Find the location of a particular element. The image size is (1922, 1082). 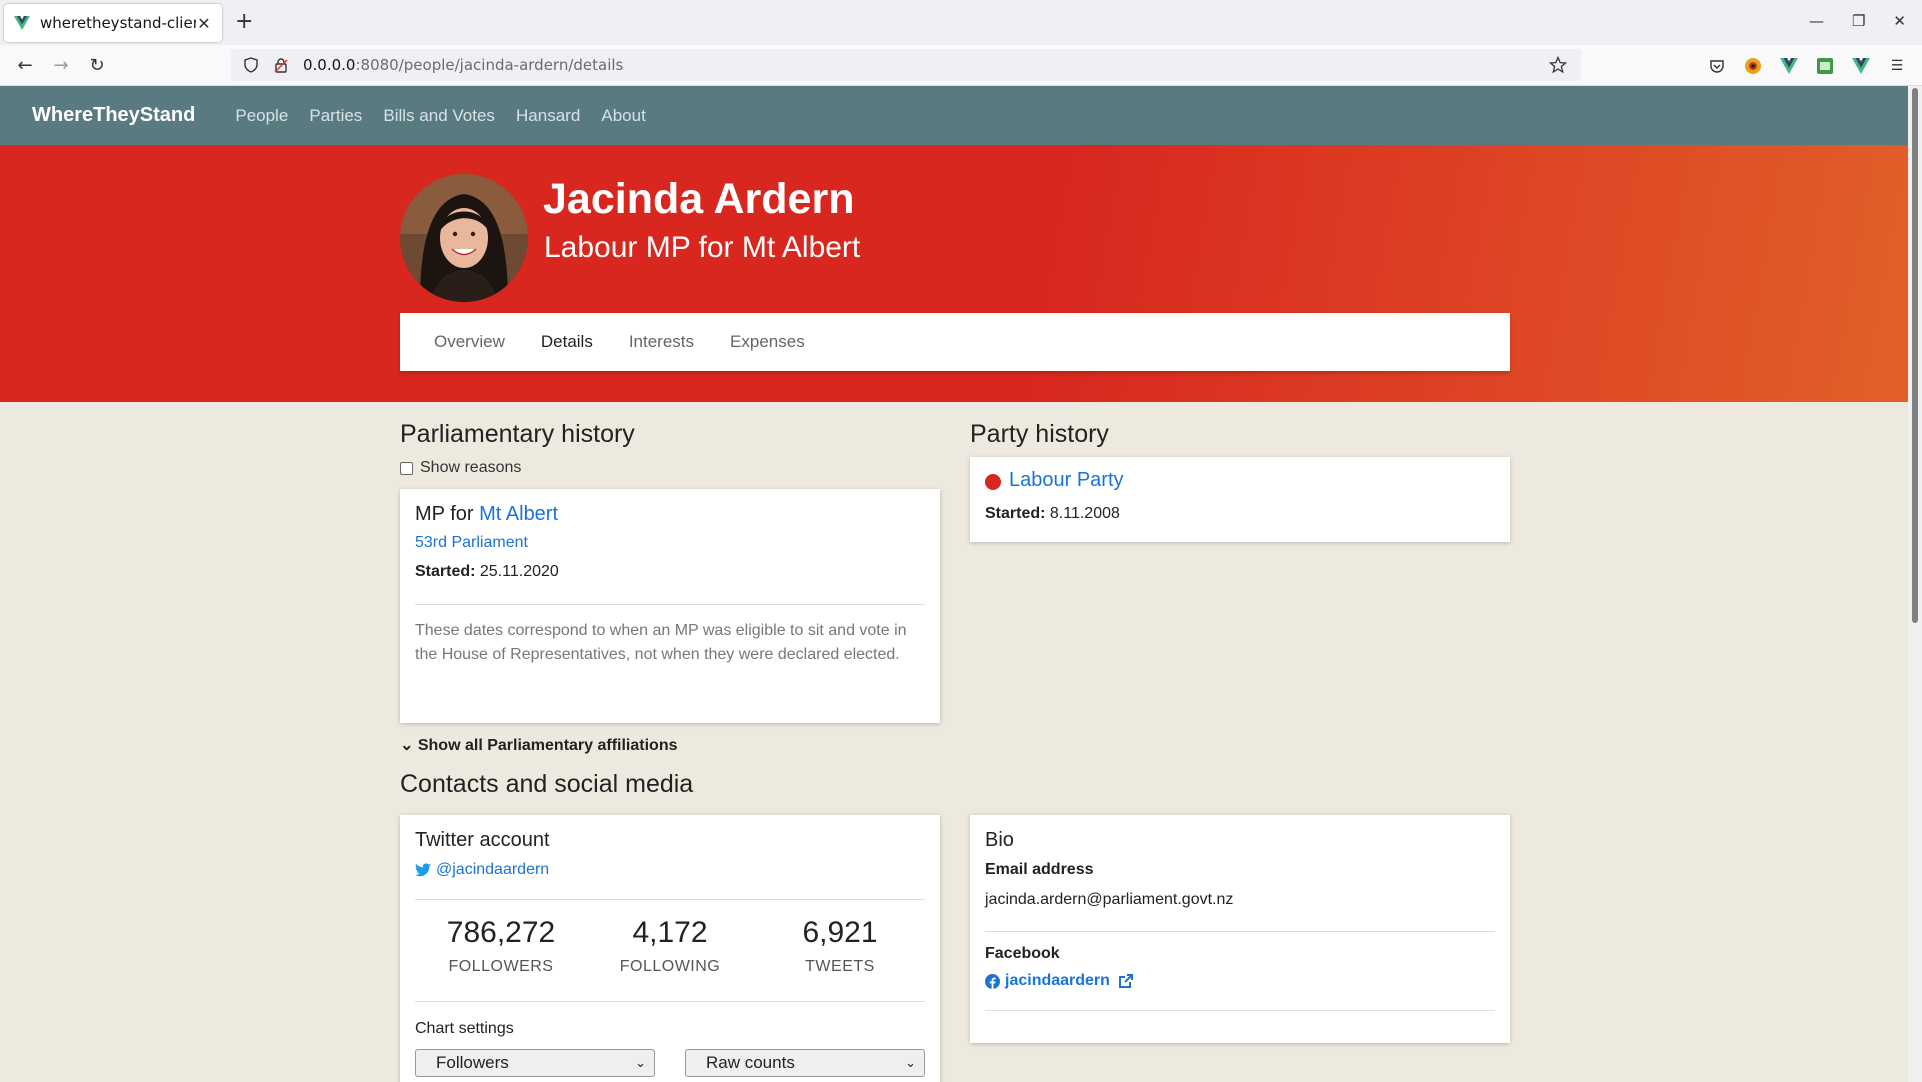

bookmark-star-icon is located at coordinates (1558, 65).